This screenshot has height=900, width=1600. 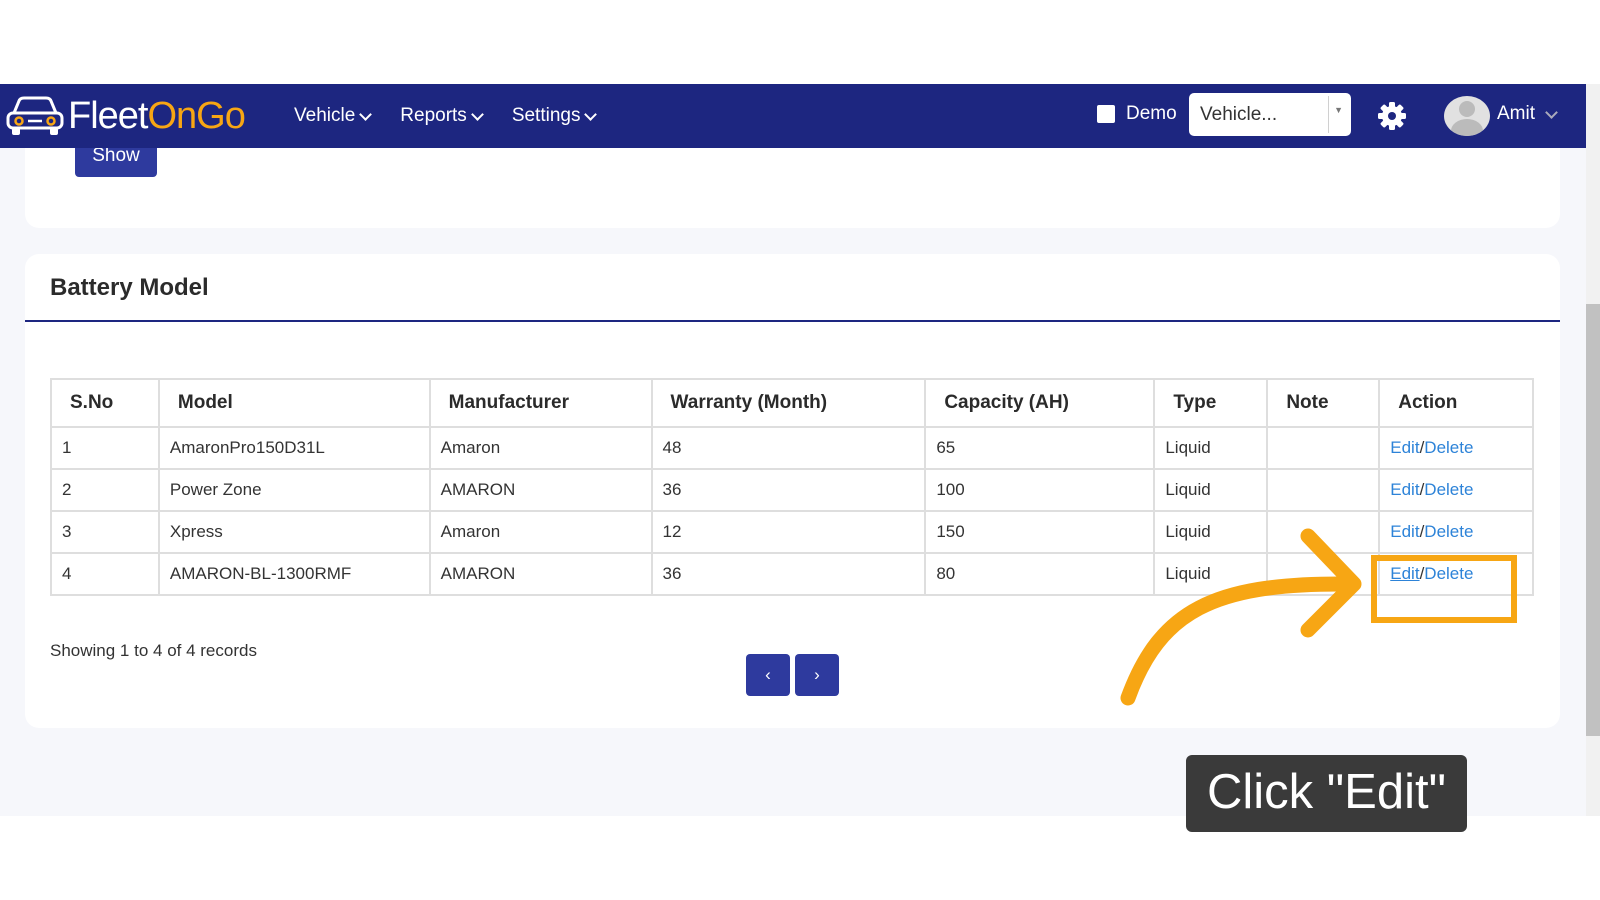 What do you see at coordinates (294, 532) in the screenshot?
I see `cell-model: Xpress` at bounding box center [294, 532].